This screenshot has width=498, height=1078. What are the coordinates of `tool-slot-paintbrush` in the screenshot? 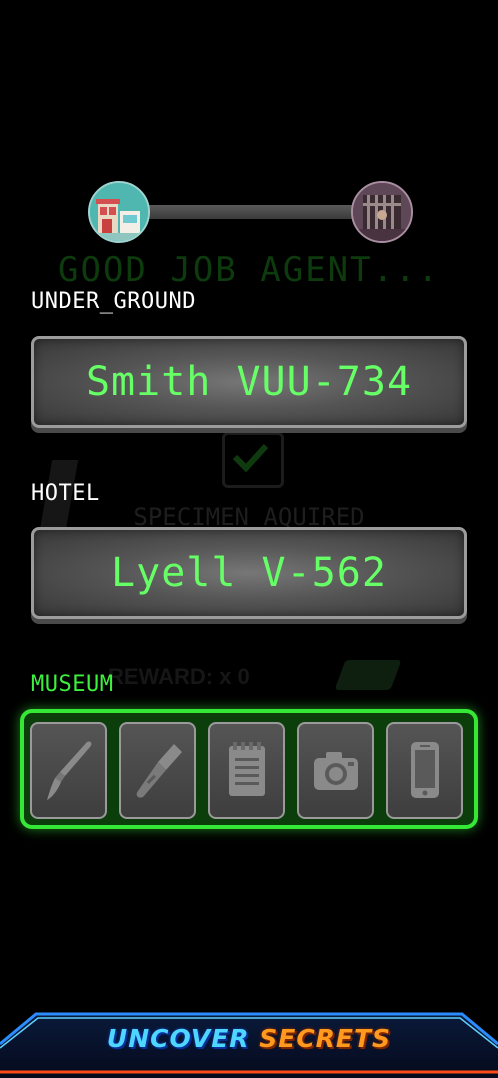 It's located at (68, 770).